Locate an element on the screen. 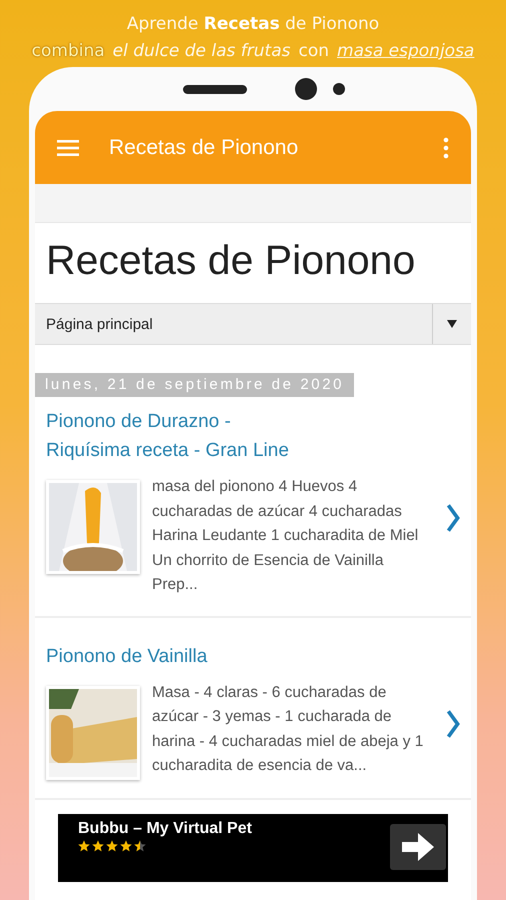  post-title-link: Pionono de Durazno - Riquísima receta - Gran Line is located at coordinates (253, 436).